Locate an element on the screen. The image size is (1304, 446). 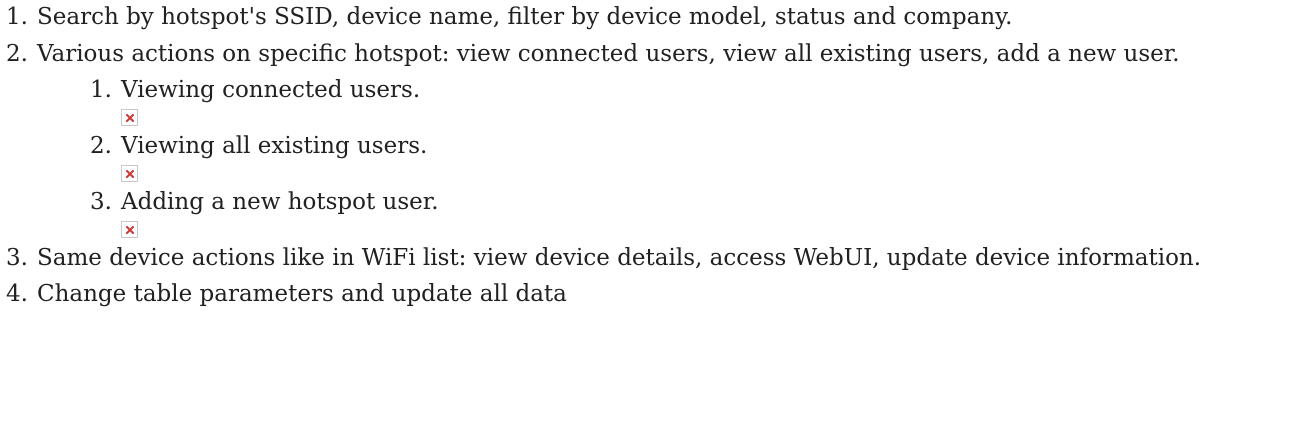
list-item-number: 1. is located at coordinates (17, 17).